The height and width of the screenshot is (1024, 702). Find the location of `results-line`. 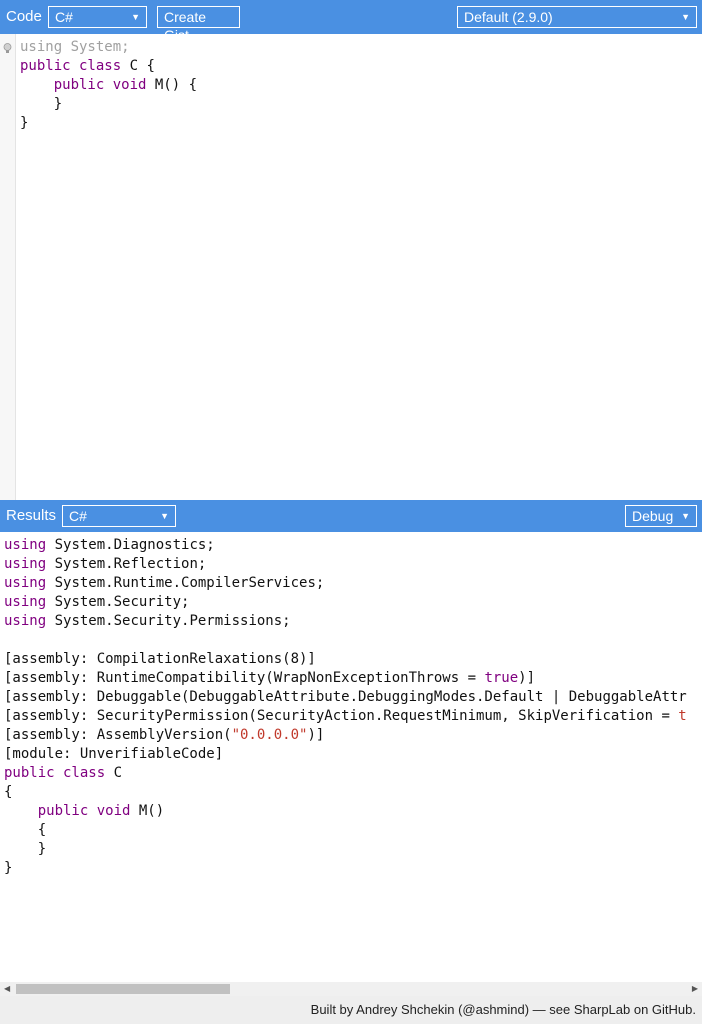

results-line is located at coordinates (345, 640).